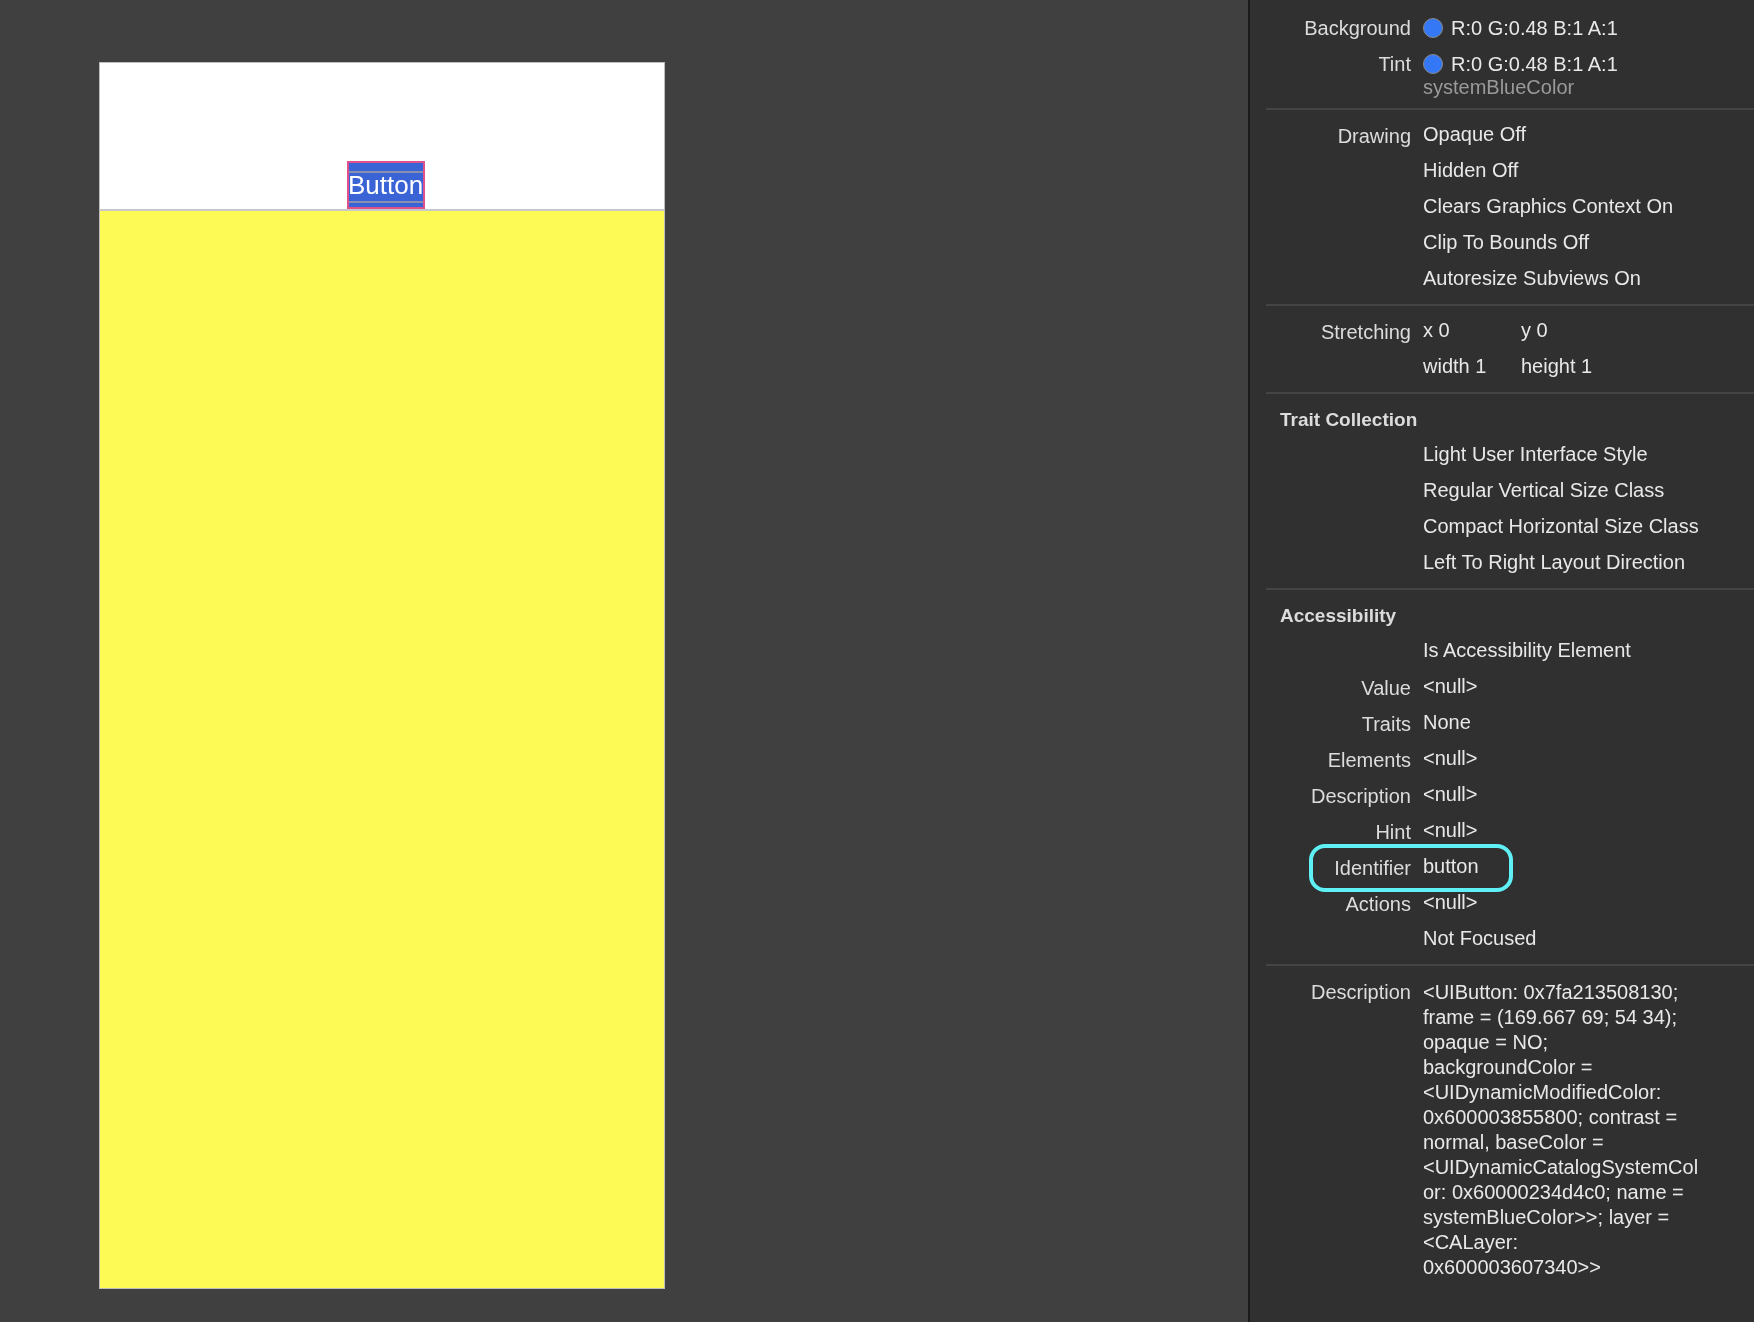 This screenshot has width=1754, height=1322. I want to click on description-text: <UIButton: 0x7fa213508130; frame = (169.667 69; 54 34); opaque = NO; backgroundColor = <UIDynamicModifiedColor: 0x600003855800; contrast = normal, baseColor = <UIDynamicCatalogSystemCol or: 0x60000234d4c0; name = systemBlueColor>>; layer = <CALayer: 0x600003607340>>, so click(1561, 1130).